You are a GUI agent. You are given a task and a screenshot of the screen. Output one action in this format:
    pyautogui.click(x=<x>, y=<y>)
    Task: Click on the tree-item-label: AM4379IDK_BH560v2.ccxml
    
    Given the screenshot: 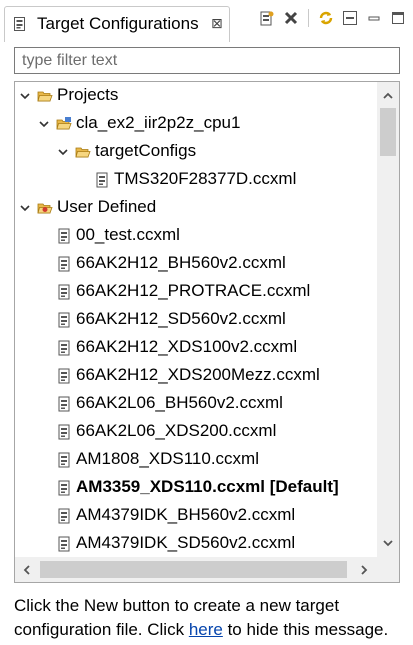 What is the action you would take?
    pyautogui.click(x=186, y=514)
    